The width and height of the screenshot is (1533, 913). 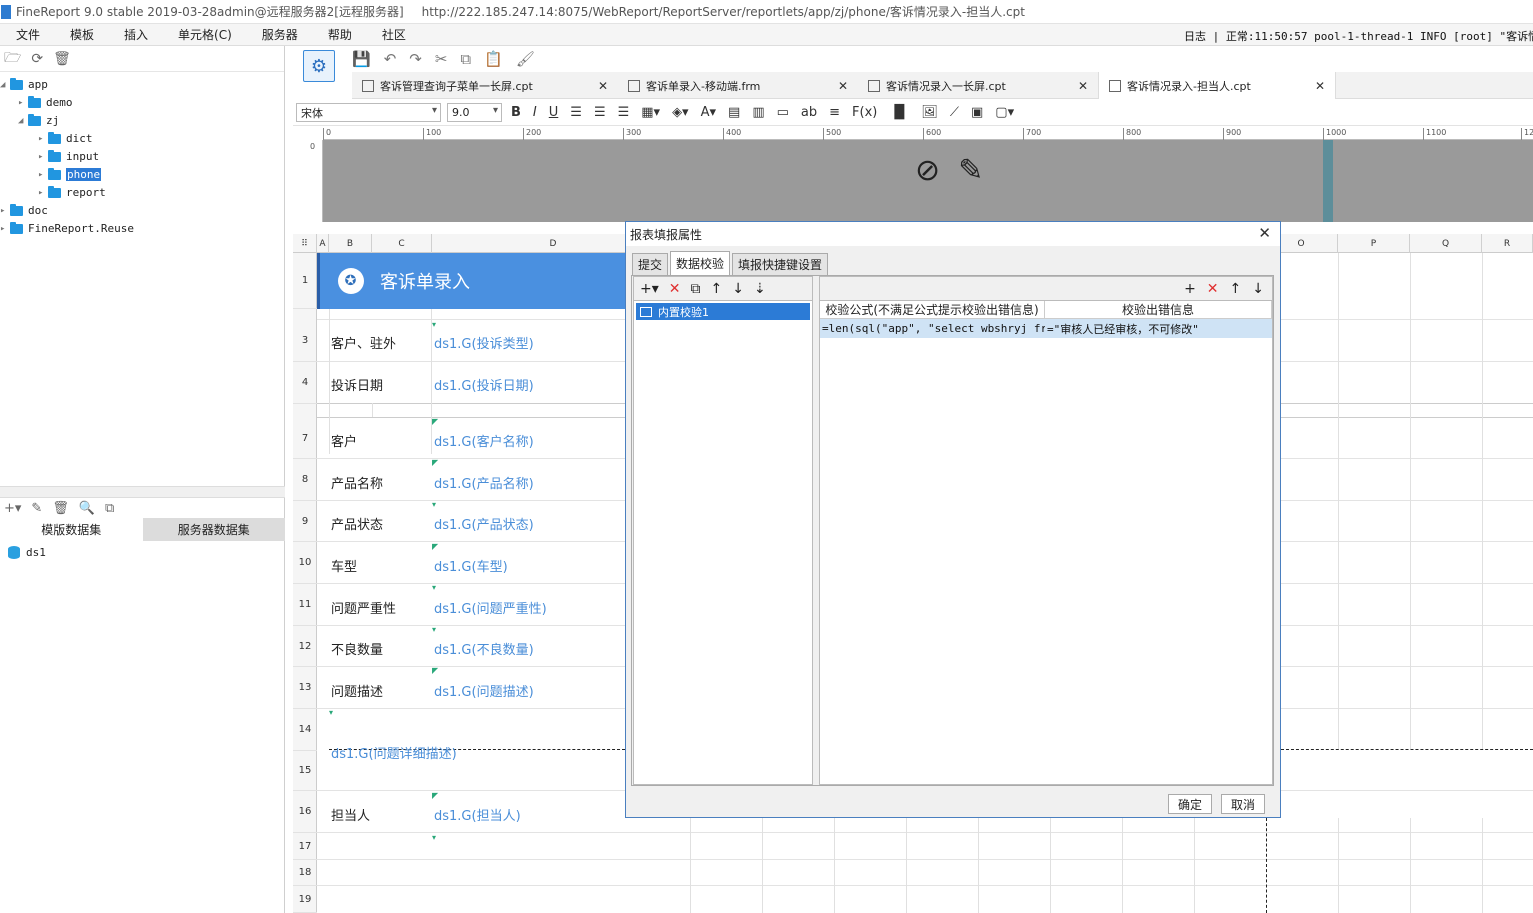 I want to click on cell-value: ds1.G(车型), so click(x=471, y=565).